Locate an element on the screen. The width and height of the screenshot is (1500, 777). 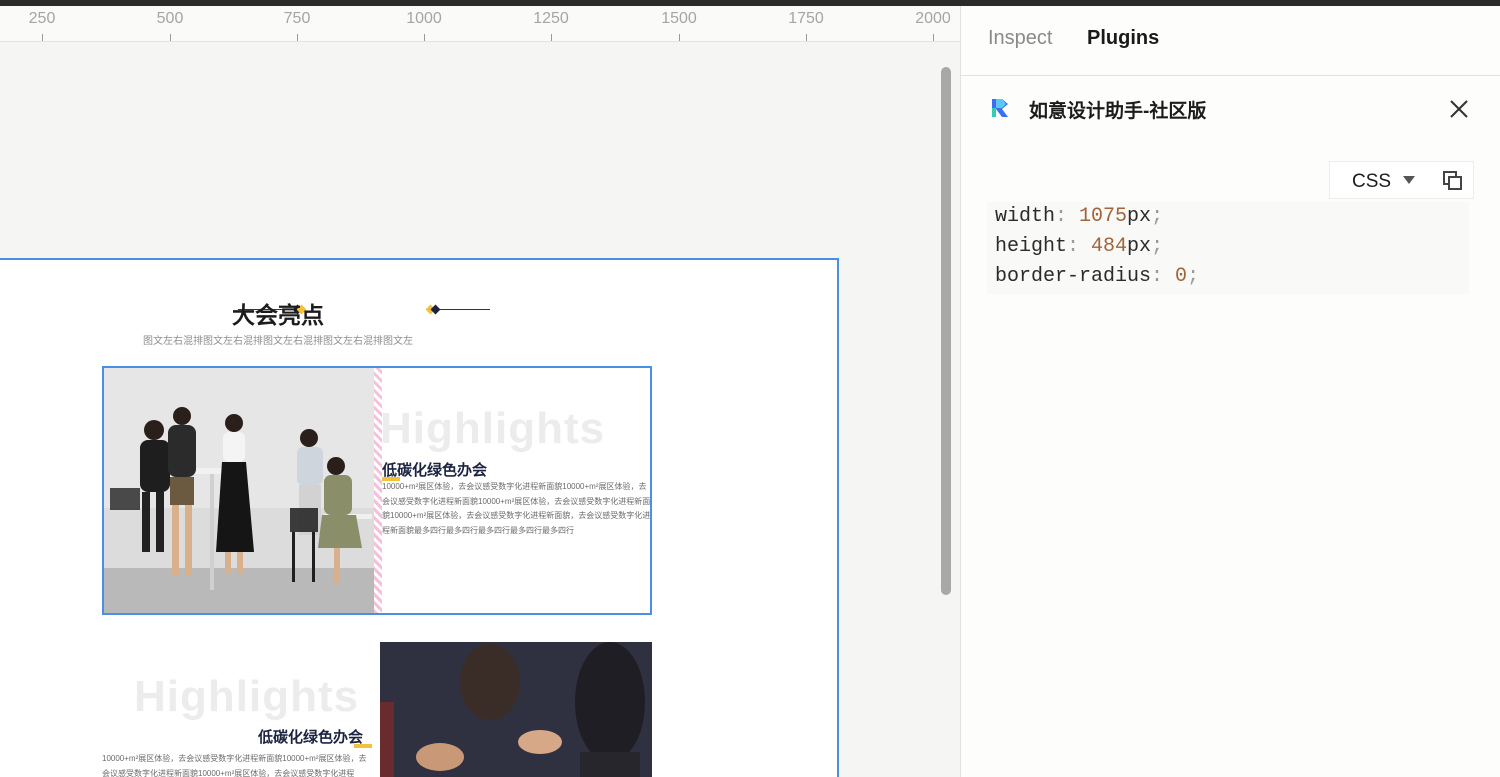
tab-plugins: Plugins is located at coordinates (1123, 38).